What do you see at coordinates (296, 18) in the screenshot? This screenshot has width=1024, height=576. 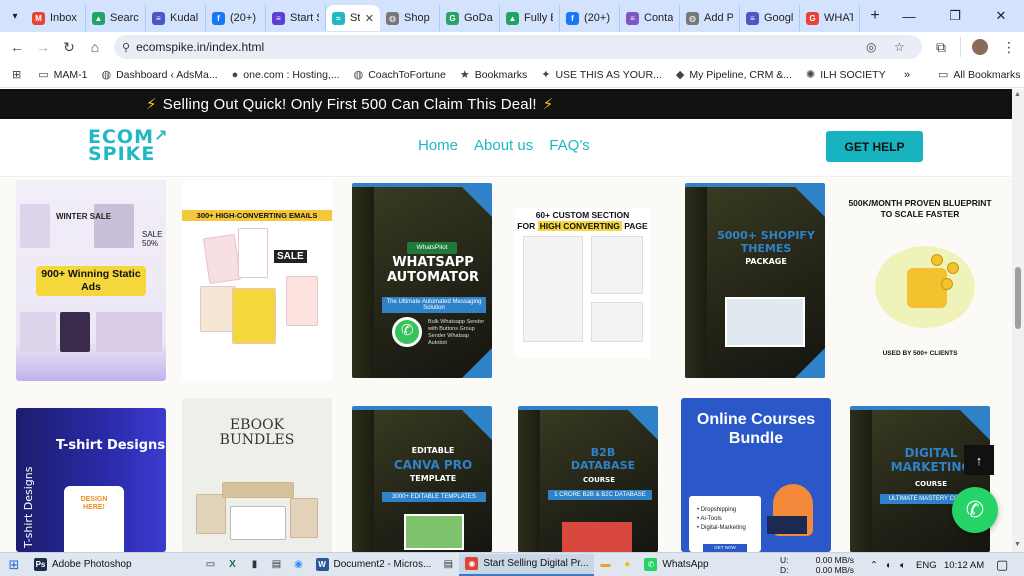 I see `tab-4: ≡ Start S` at bounding box center [296, 18].